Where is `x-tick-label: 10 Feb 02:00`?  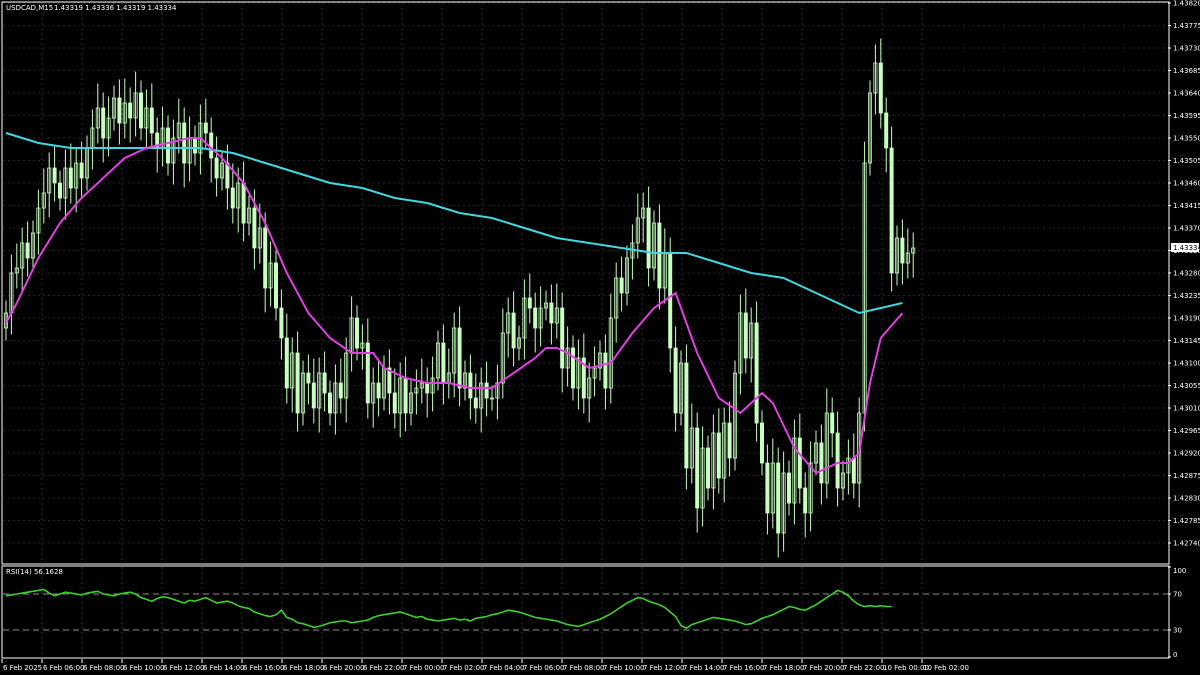 x-tick-label: 10 Feb 02:00 is located at coordinates (946, 668).